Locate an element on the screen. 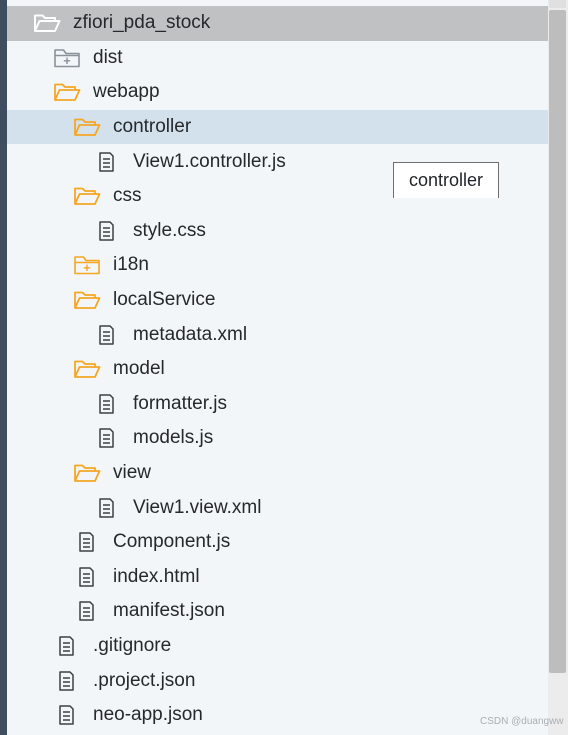  tree-item-index-html: index.html is located at coordinates (277, 577).